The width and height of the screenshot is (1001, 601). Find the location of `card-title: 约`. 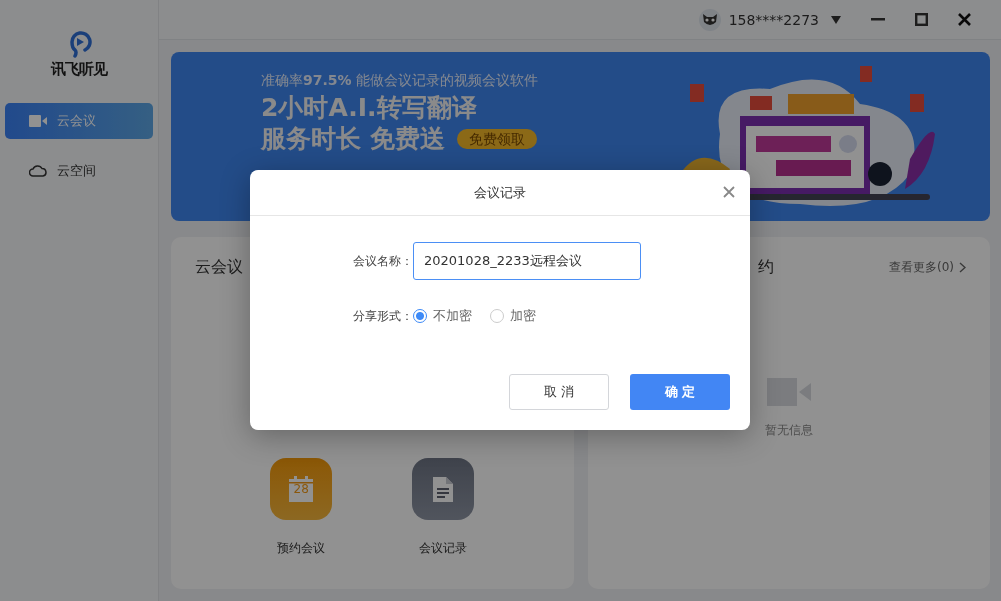

card-title: 约 is located at coordinates (765, 267).